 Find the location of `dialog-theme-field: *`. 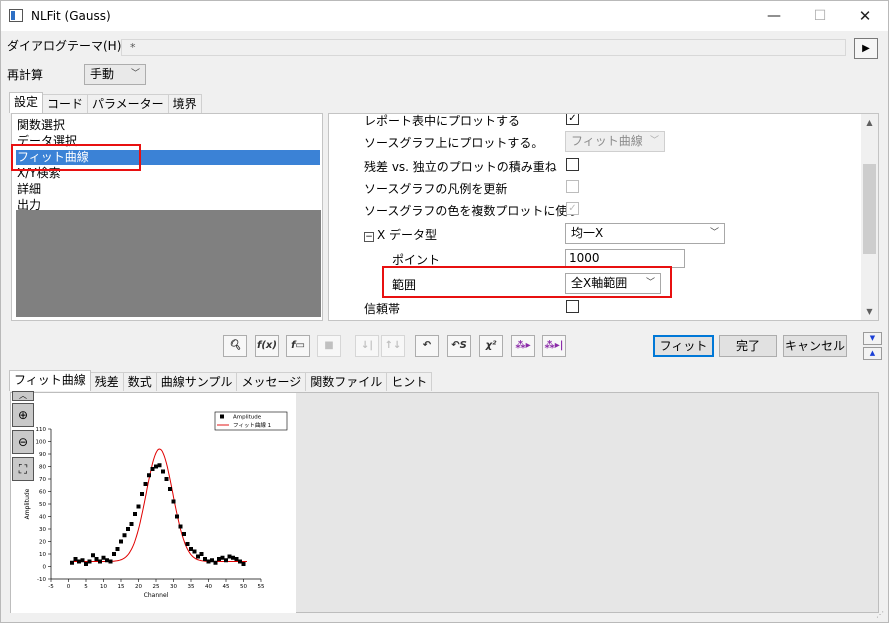

dialog-theme-field: * is located at coordinates (483, 47).